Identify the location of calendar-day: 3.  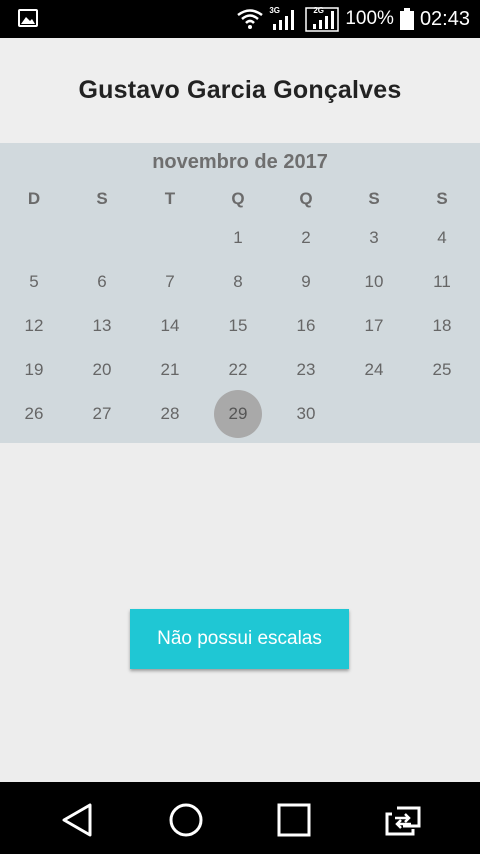
(374, 238).